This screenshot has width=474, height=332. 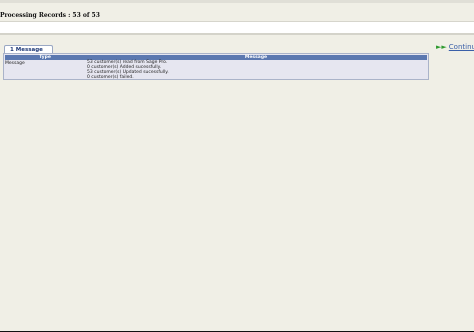 What do you see at coordinates (237, 1) in the screenshot?
I see `top-border` at bounding box center [237, 1].